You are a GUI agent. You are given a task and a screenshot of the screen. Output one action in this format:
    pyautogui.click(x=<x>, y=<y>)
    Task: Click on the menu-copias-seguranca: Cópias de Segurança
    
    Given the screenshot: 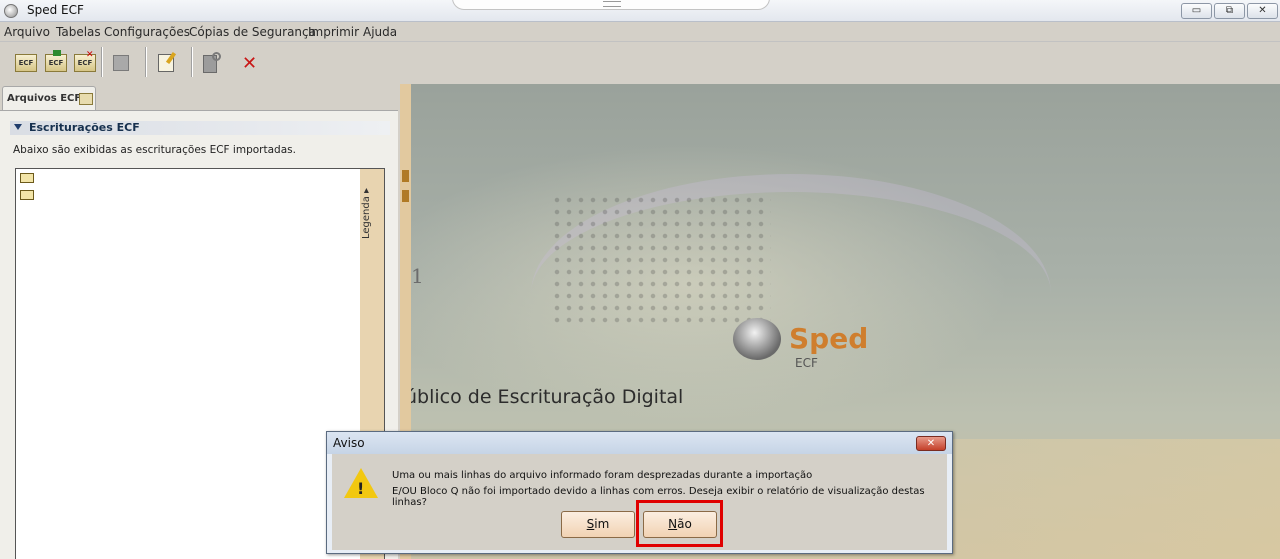 What is the action you would take?
    pyautogui.click(x=252, y=32)
    